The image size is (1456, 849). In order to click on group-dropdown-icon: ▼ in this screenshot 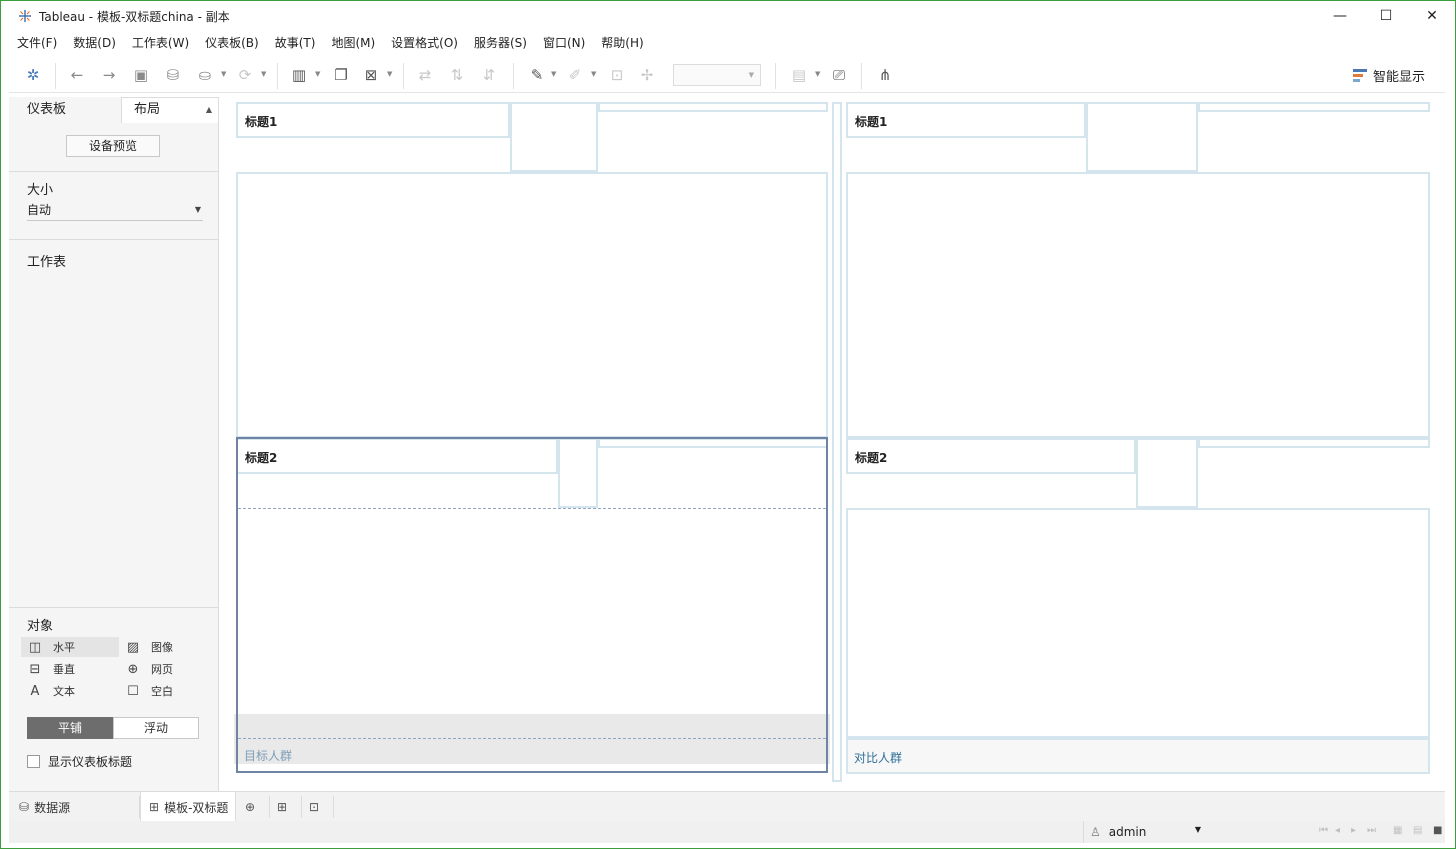, I will do `click(593, 74)`.